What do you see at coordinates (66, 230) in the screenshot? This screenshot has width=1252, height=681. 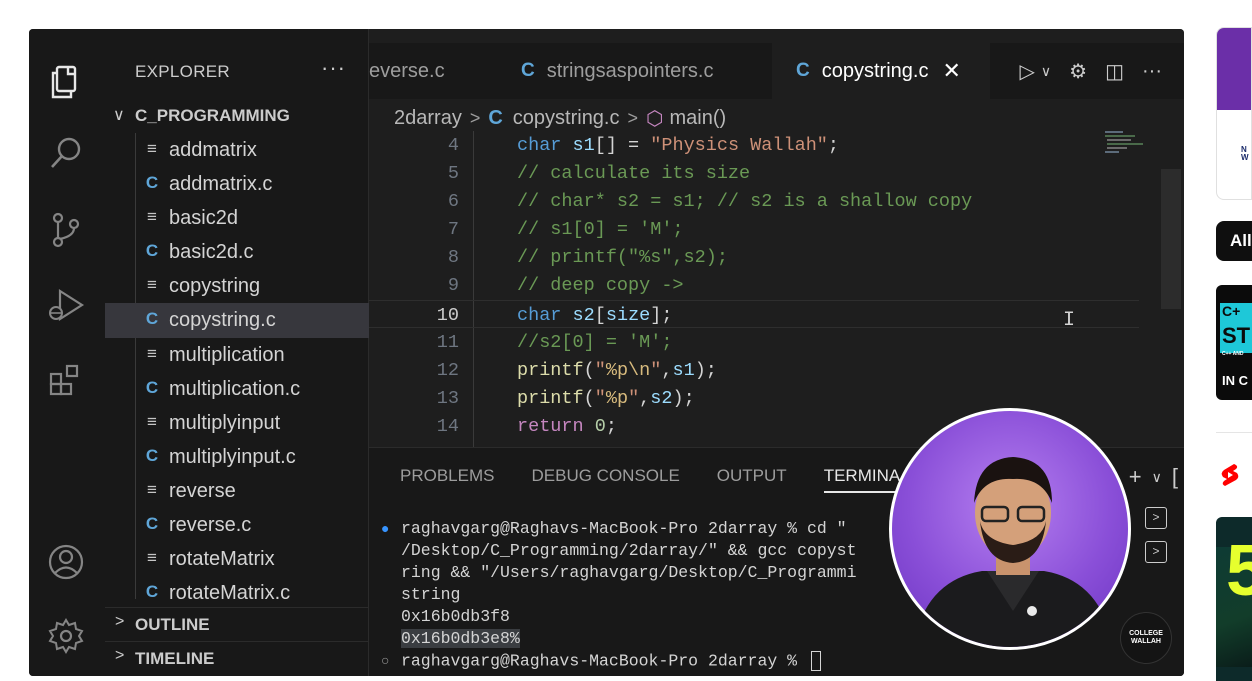 I see `source-control-icon` at bounding box center [66, 230].